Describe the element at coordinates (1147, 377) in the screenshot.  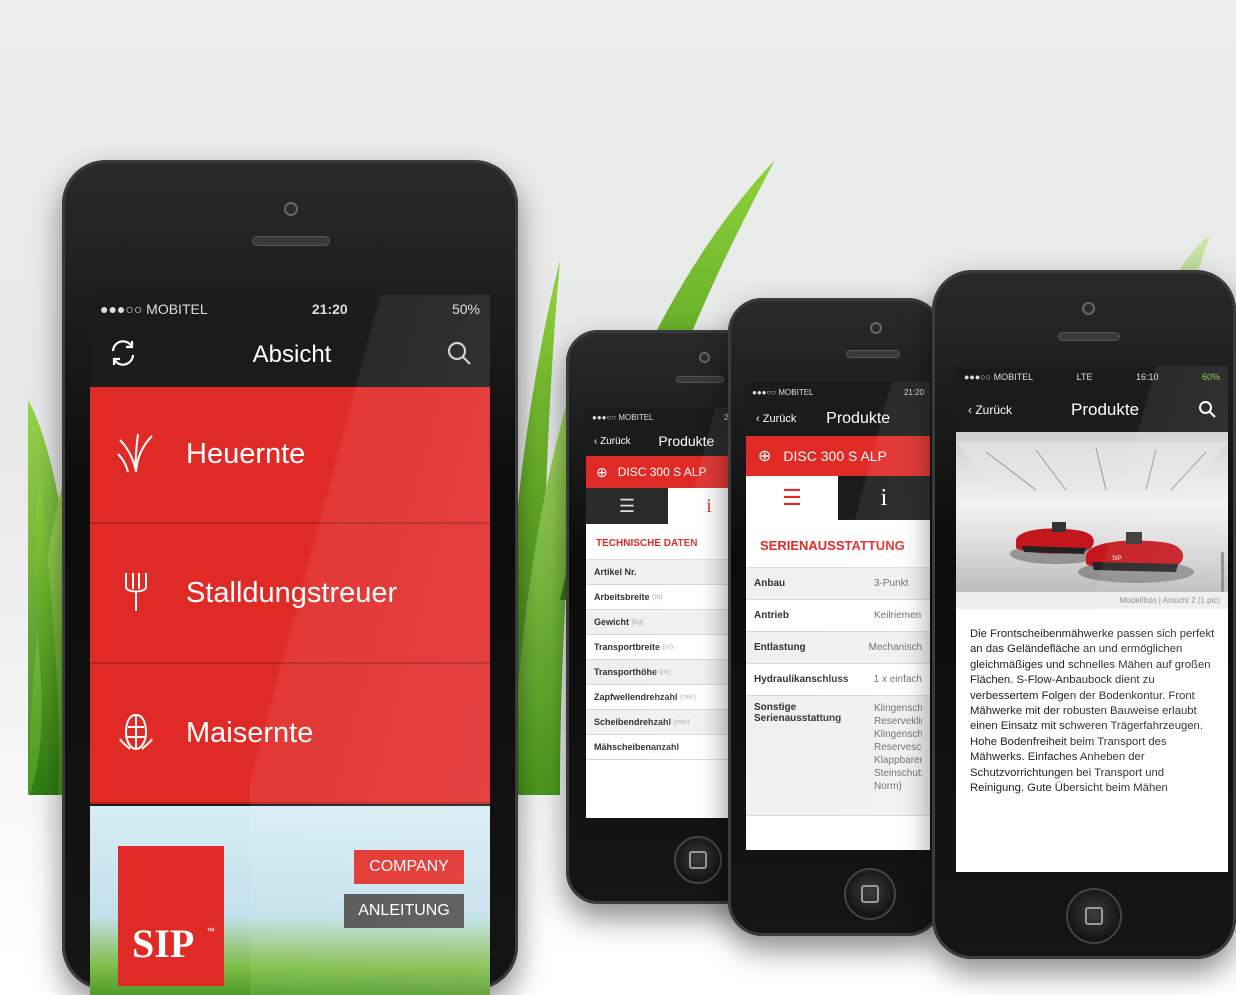
I see `time-label: 16:10` at that location.